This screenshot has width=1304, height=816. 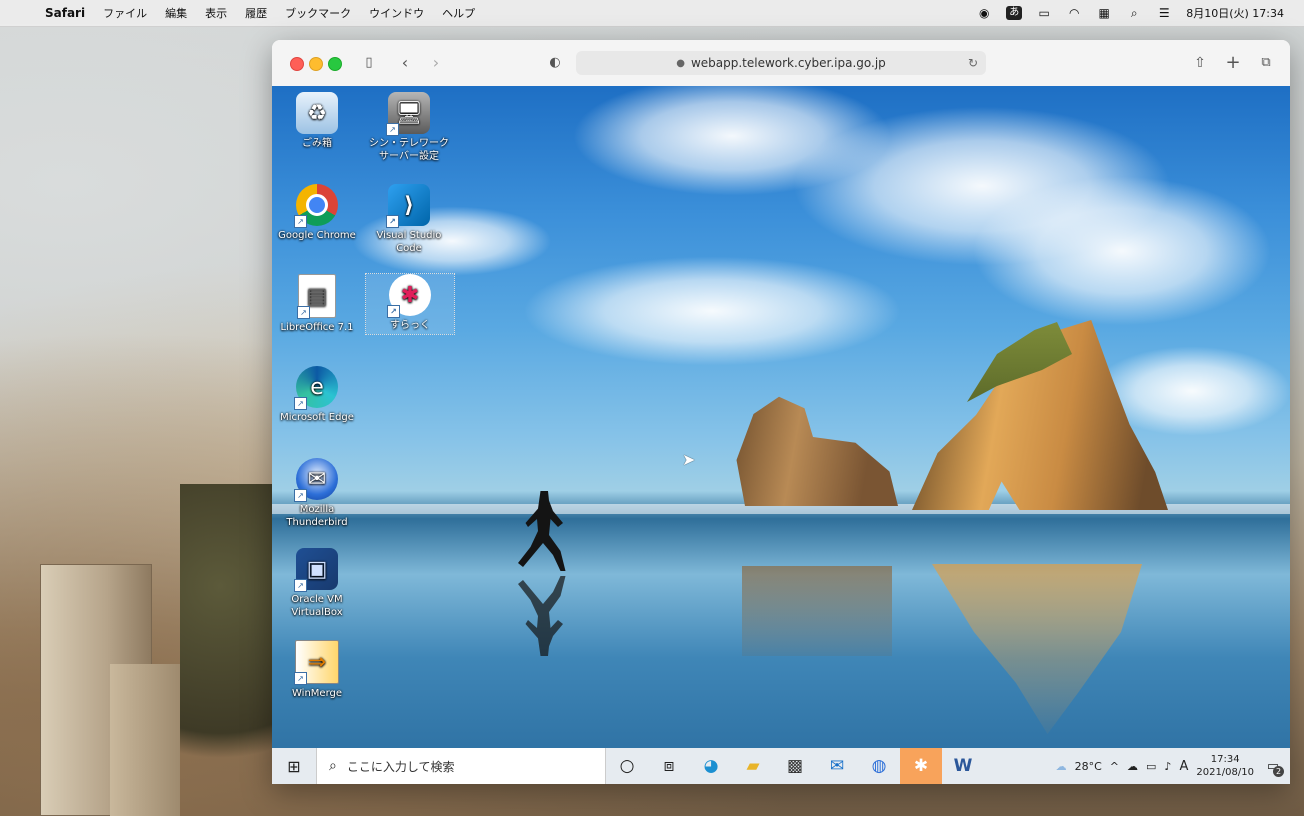 What do you see at coordinates (984, 13) in the screenshot?
I see `focus-icon: ◉` at bounding box center [984, 13].